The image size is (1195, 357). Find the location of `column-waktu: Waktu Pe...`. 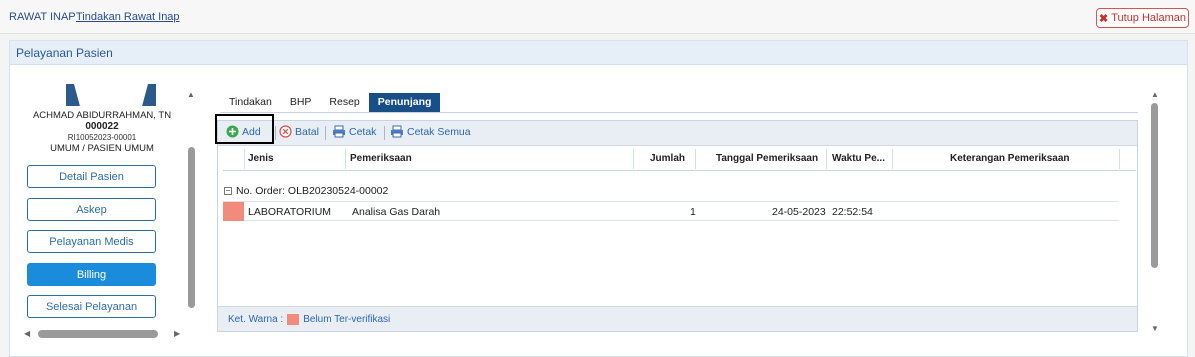

column-waktu: Waktu Pe... is located at coordinates (858, 158).